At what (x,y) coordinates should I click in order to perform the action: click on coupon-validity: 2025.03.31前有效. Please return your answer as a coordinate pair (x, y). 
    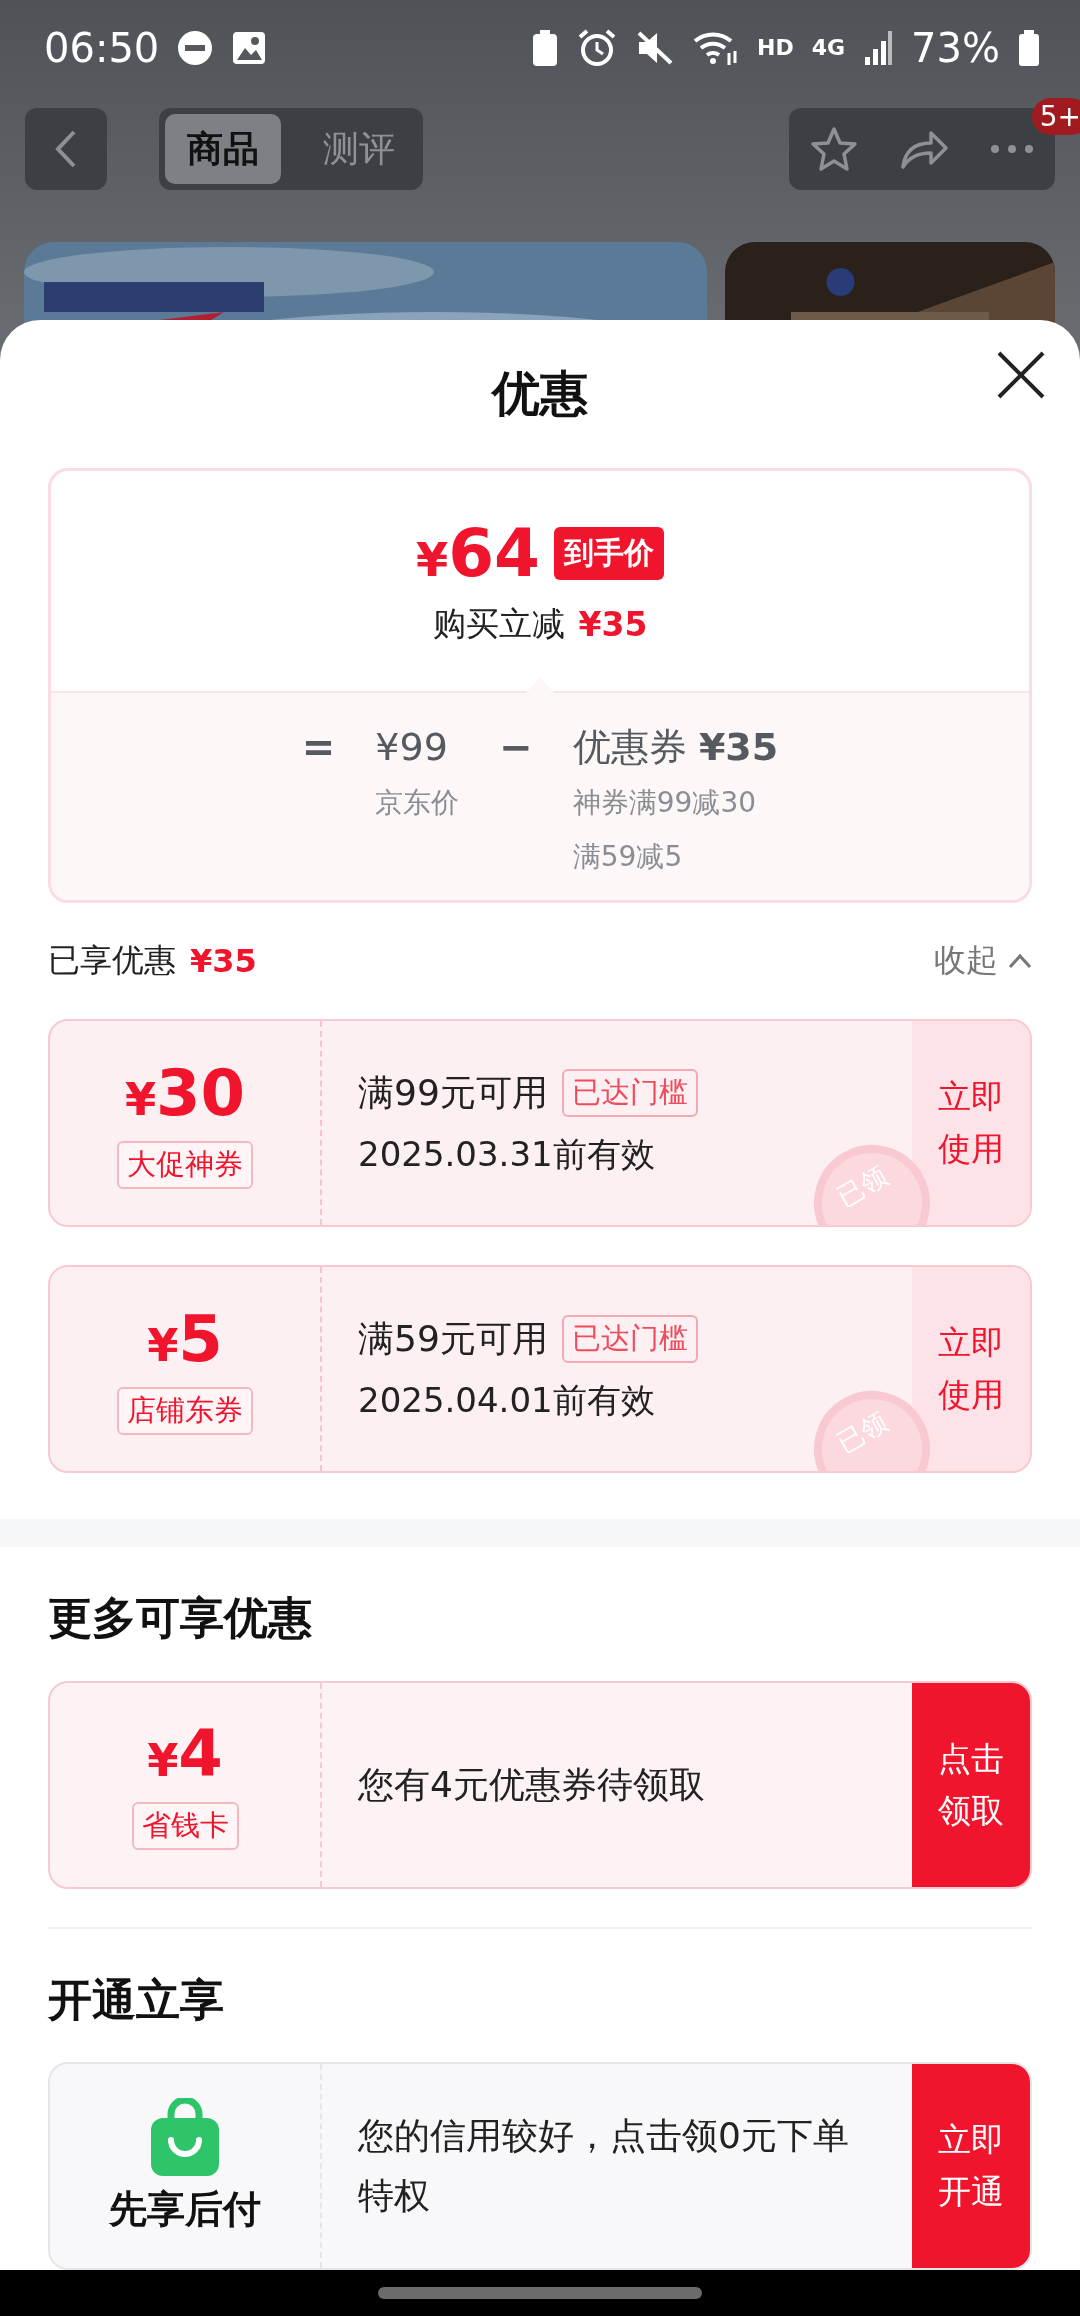
    Looking at the image, I should click on (507, 1154).